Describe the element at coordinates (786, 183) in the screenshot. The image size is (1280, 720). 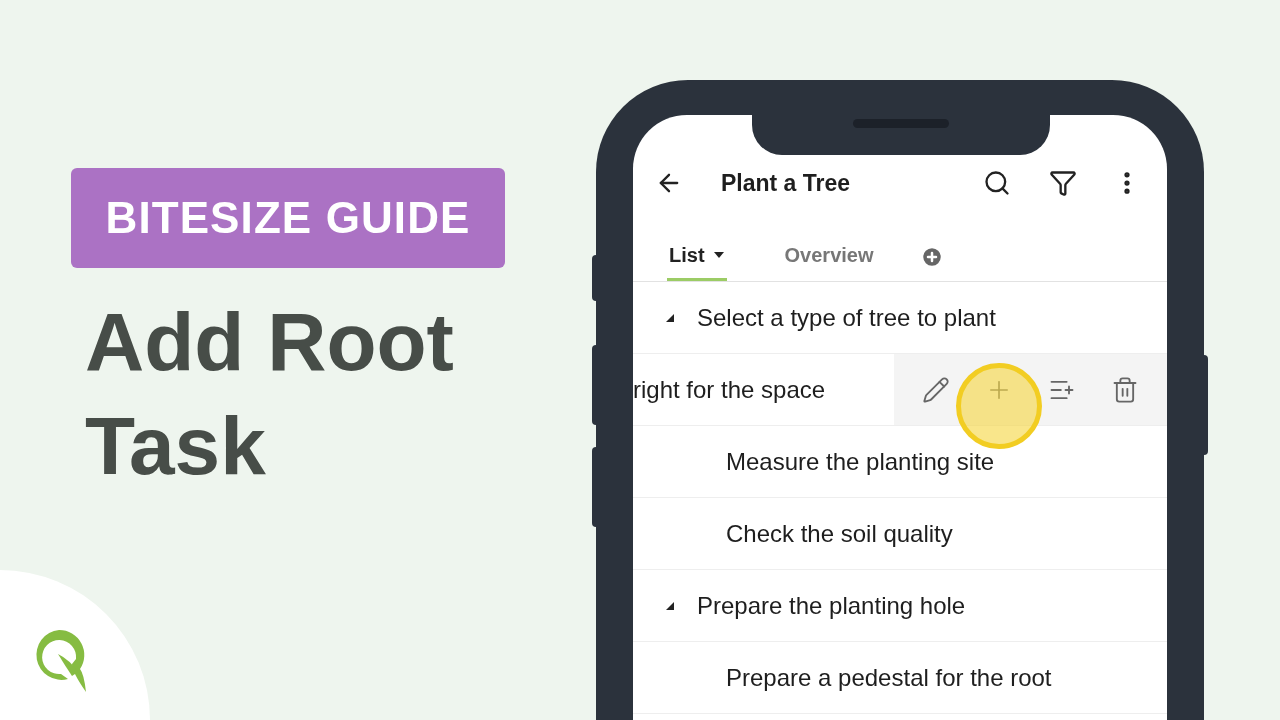
I see `screen-title: Plant a Tree` at that location.